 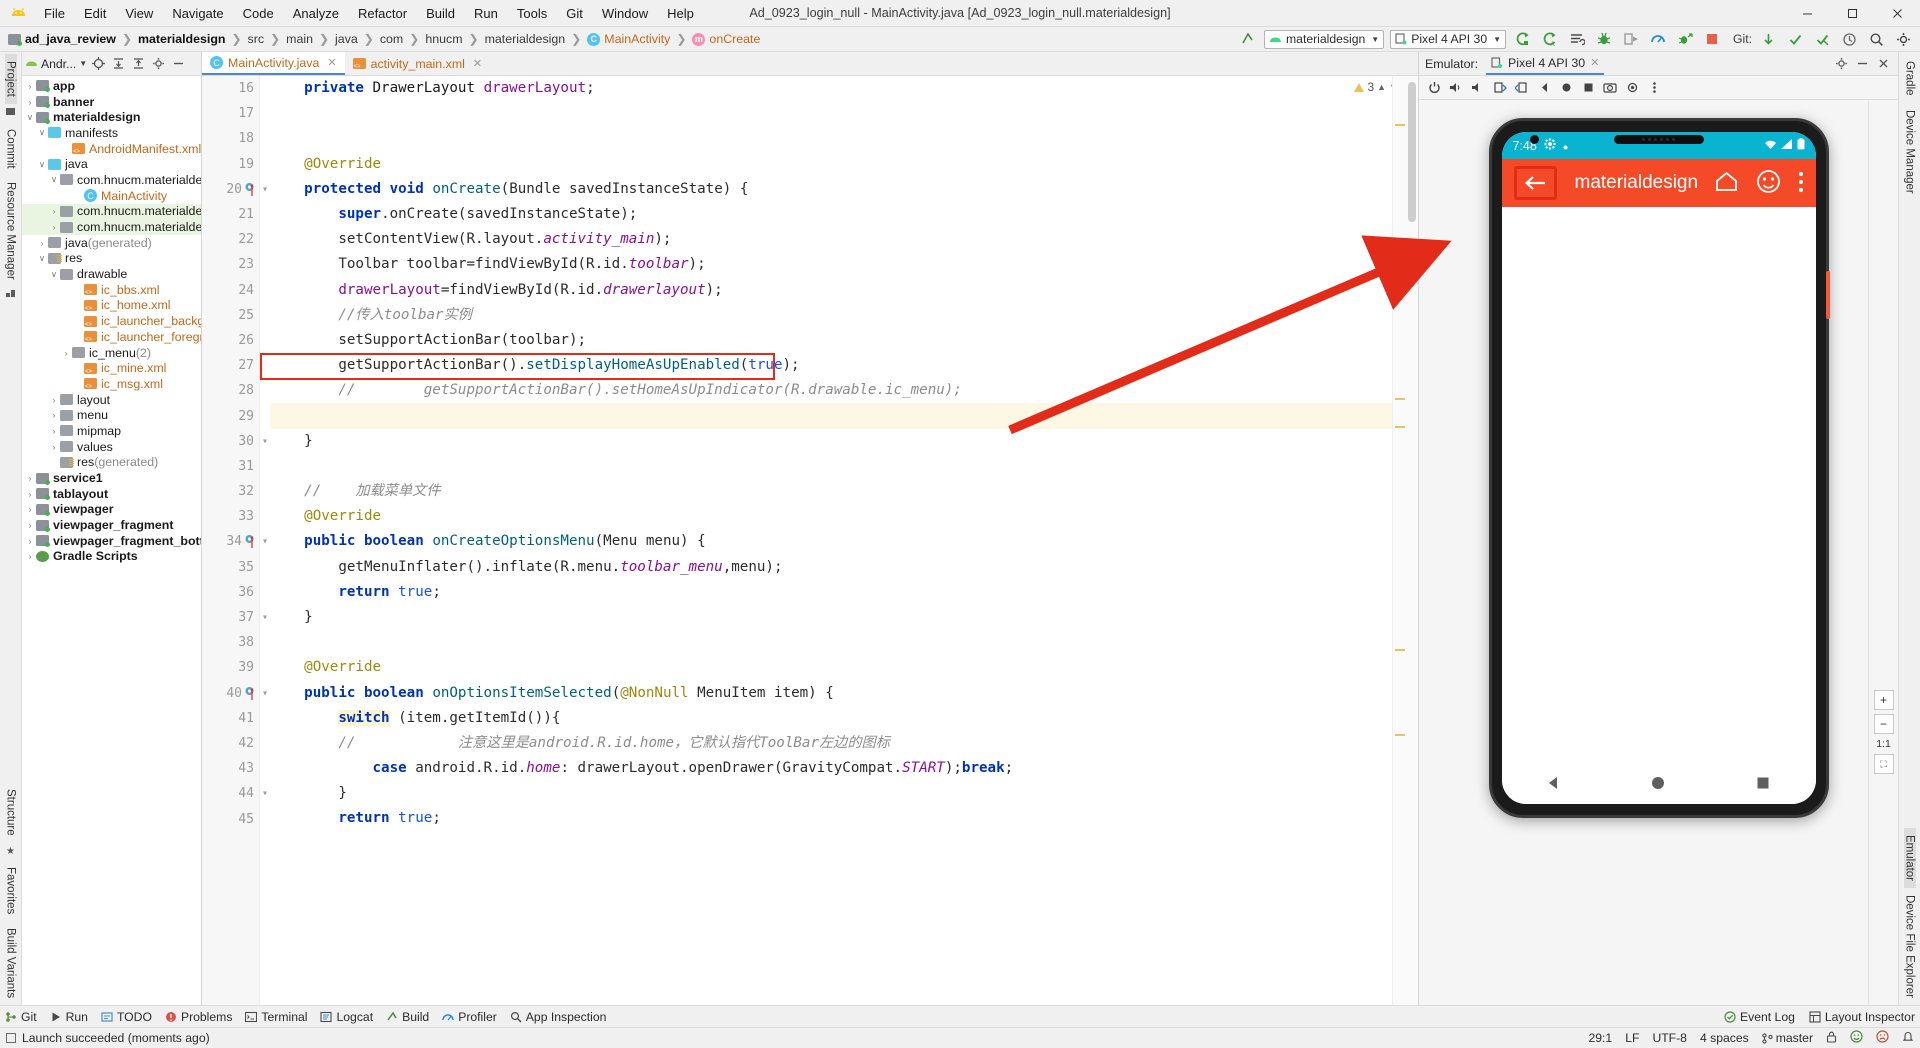 What do you see at coordinates (1658, 485) in the screenshot?
I see `app-content-area` at bounding box center [1658, 485].